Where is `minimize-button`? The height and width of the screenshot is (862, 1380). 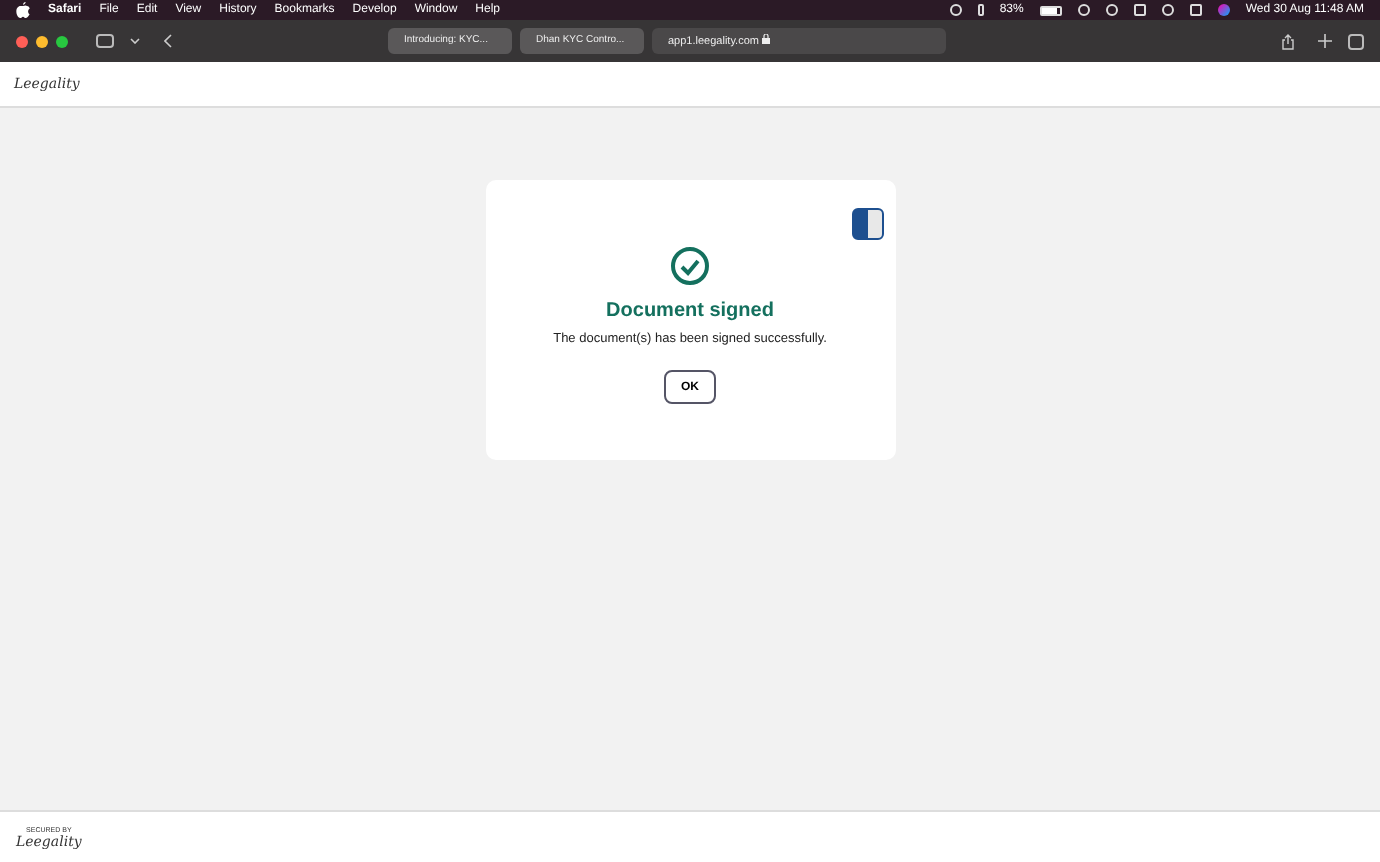
minimize-button is located at coordinates (42, 41).